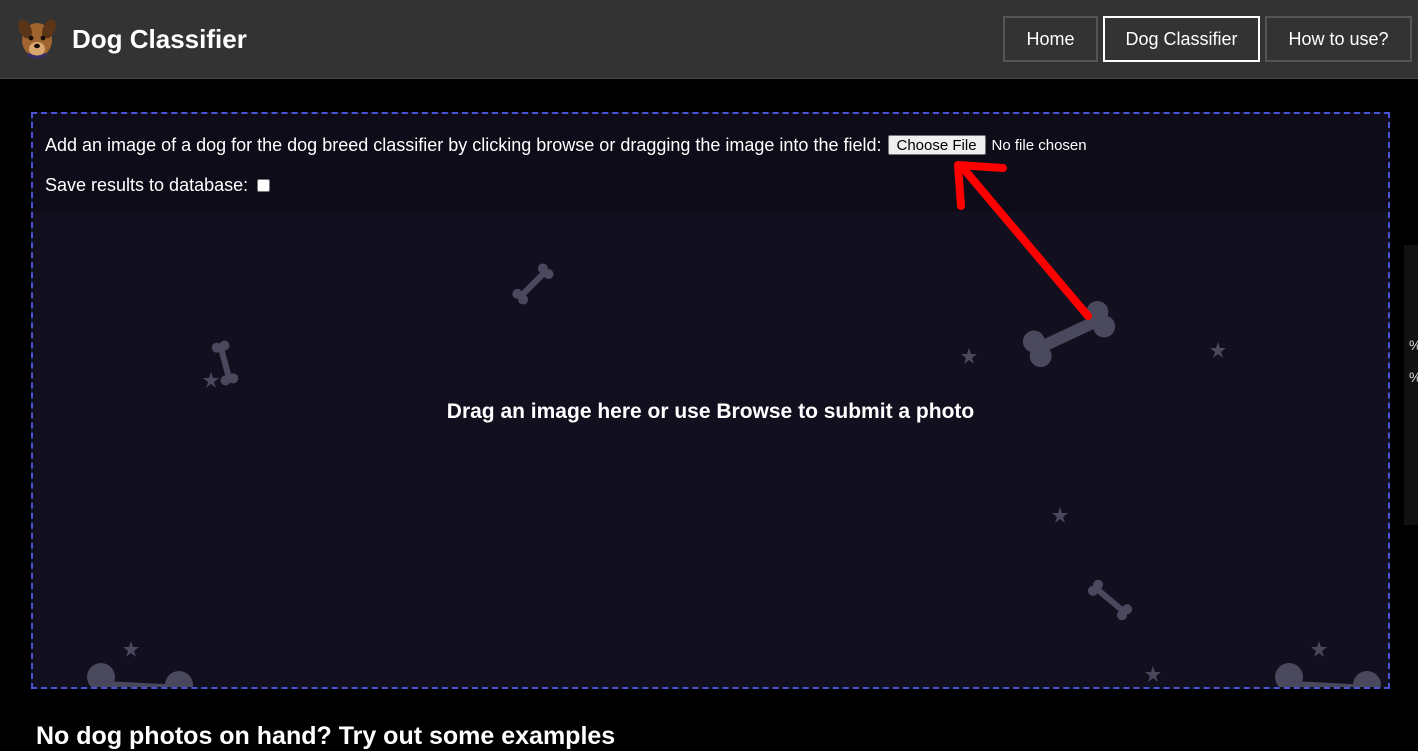 The height and width of the screenshot is (751, 1418). I want to click on file-status: No file chosen, so click(1039, 145).